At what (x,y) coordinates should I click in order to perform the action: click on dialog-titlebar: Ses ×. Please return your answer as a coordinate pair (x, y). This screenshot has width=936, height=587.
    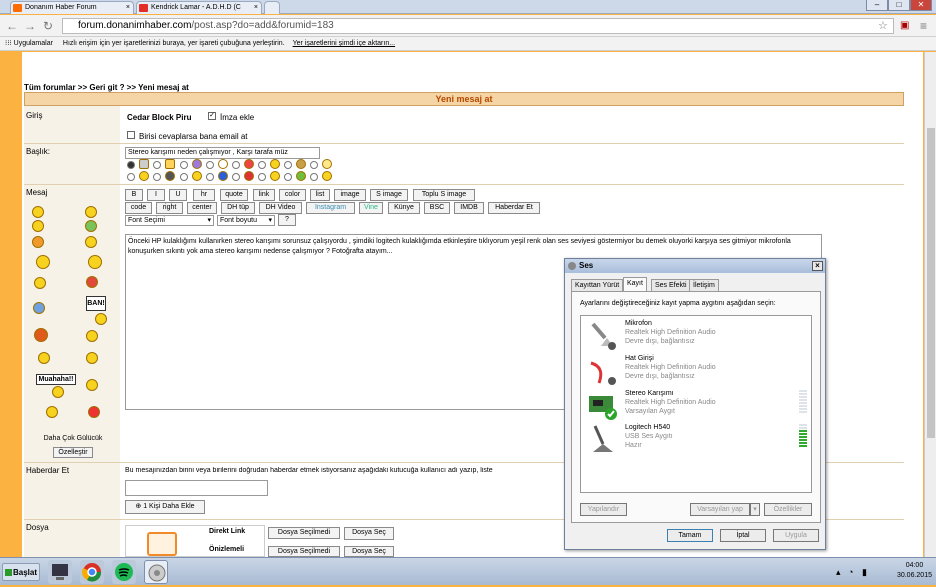
    Looking at the image, I should click on (695, 266).